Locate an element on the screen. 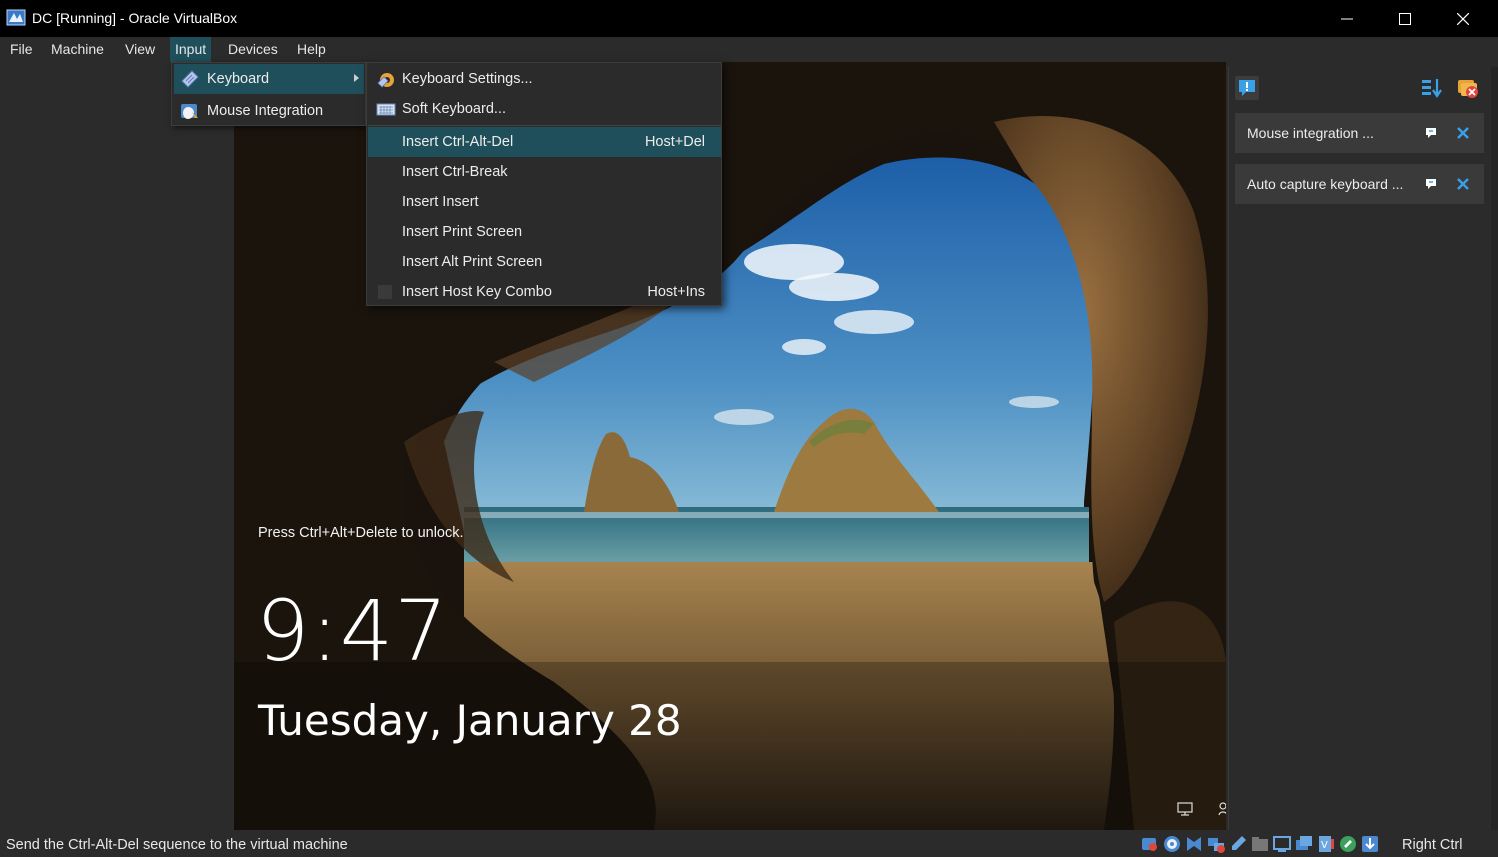  shared-folders-icon is located at coordinates (1260, 844).